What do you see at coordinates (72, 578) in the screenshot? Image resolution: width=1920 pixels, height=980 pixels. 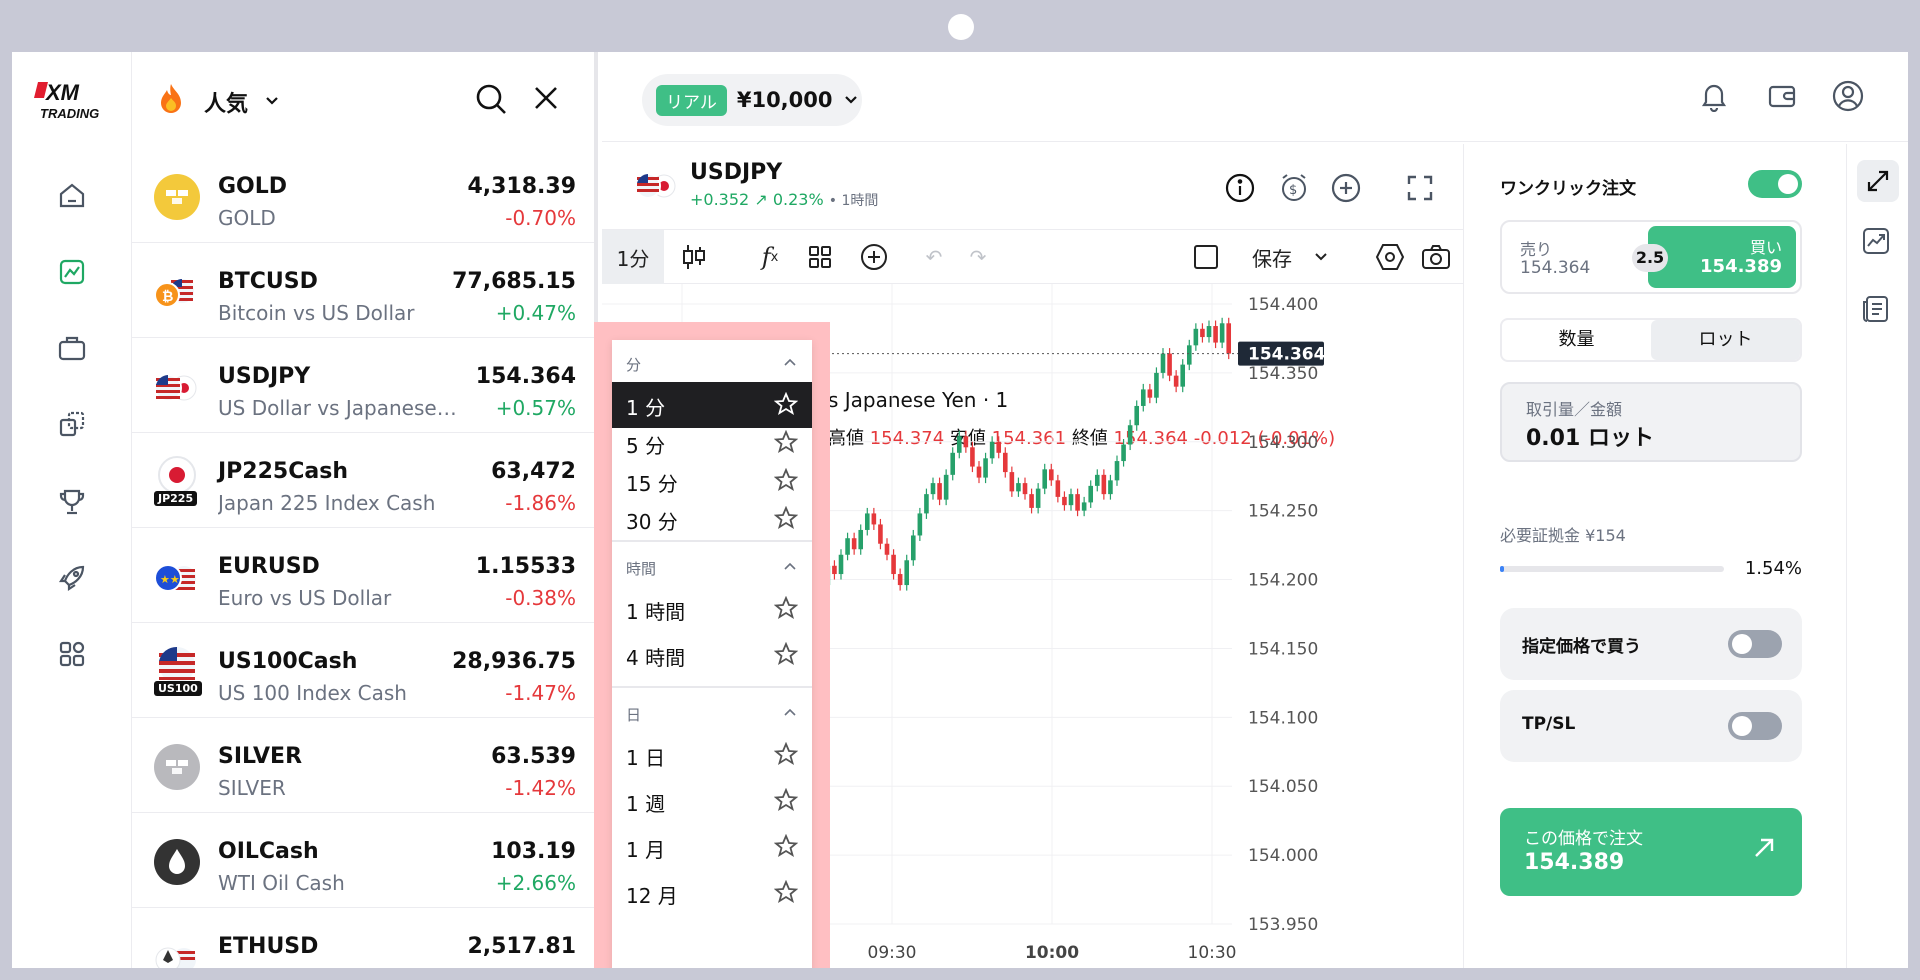 I see `rocket-icon` at bounding box center [72, 578].